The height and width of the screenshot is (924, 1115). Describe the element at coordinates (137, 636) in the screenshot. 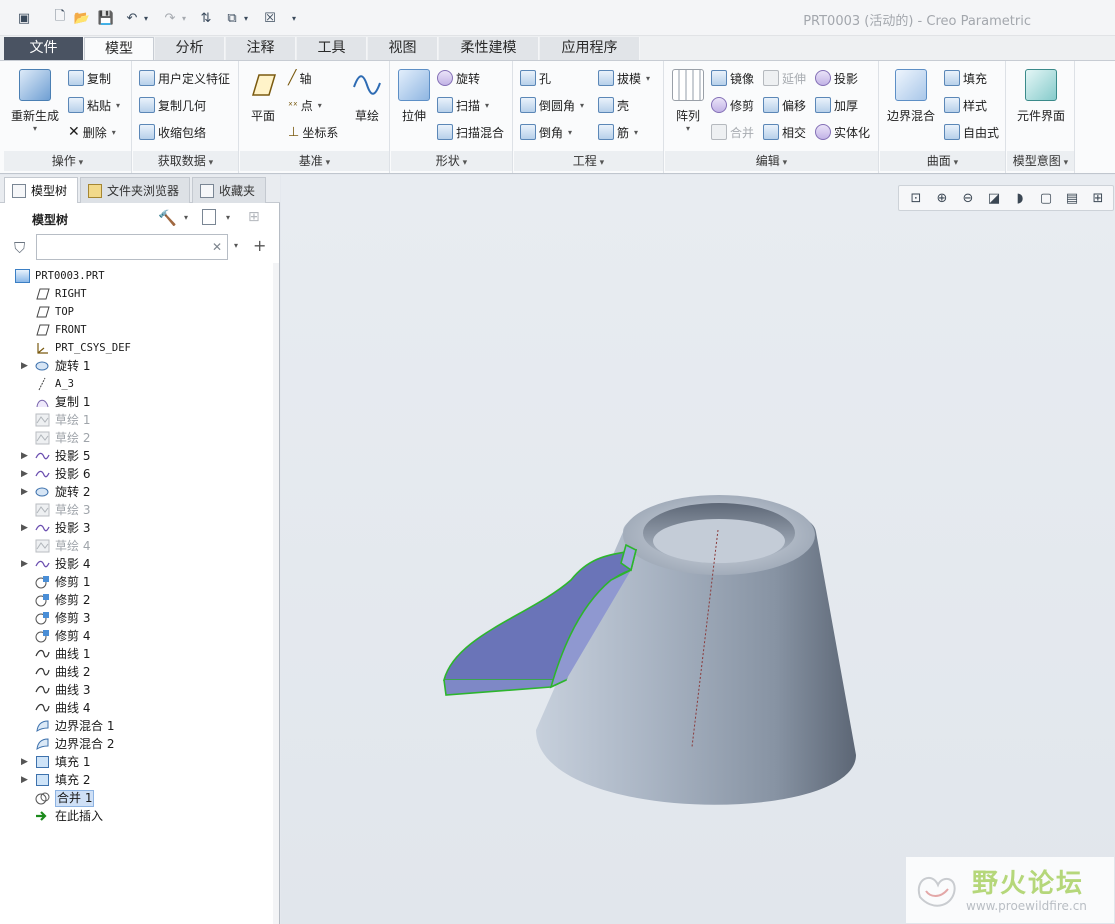

I see `tree-item-trim-4: 修剪 4` at that location.